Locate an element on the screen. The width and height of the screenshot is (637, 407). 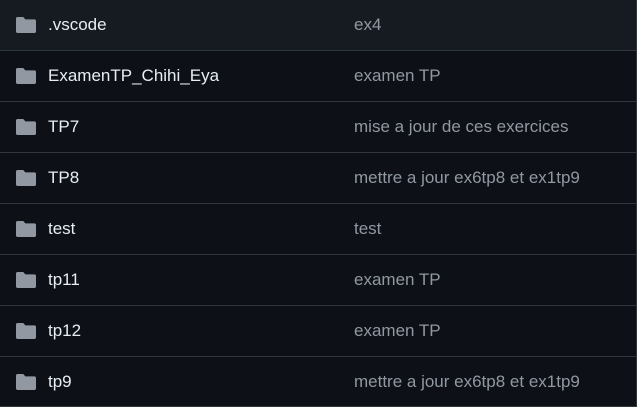
folder-name-link: tp9 is located at coordinates (60, 382).